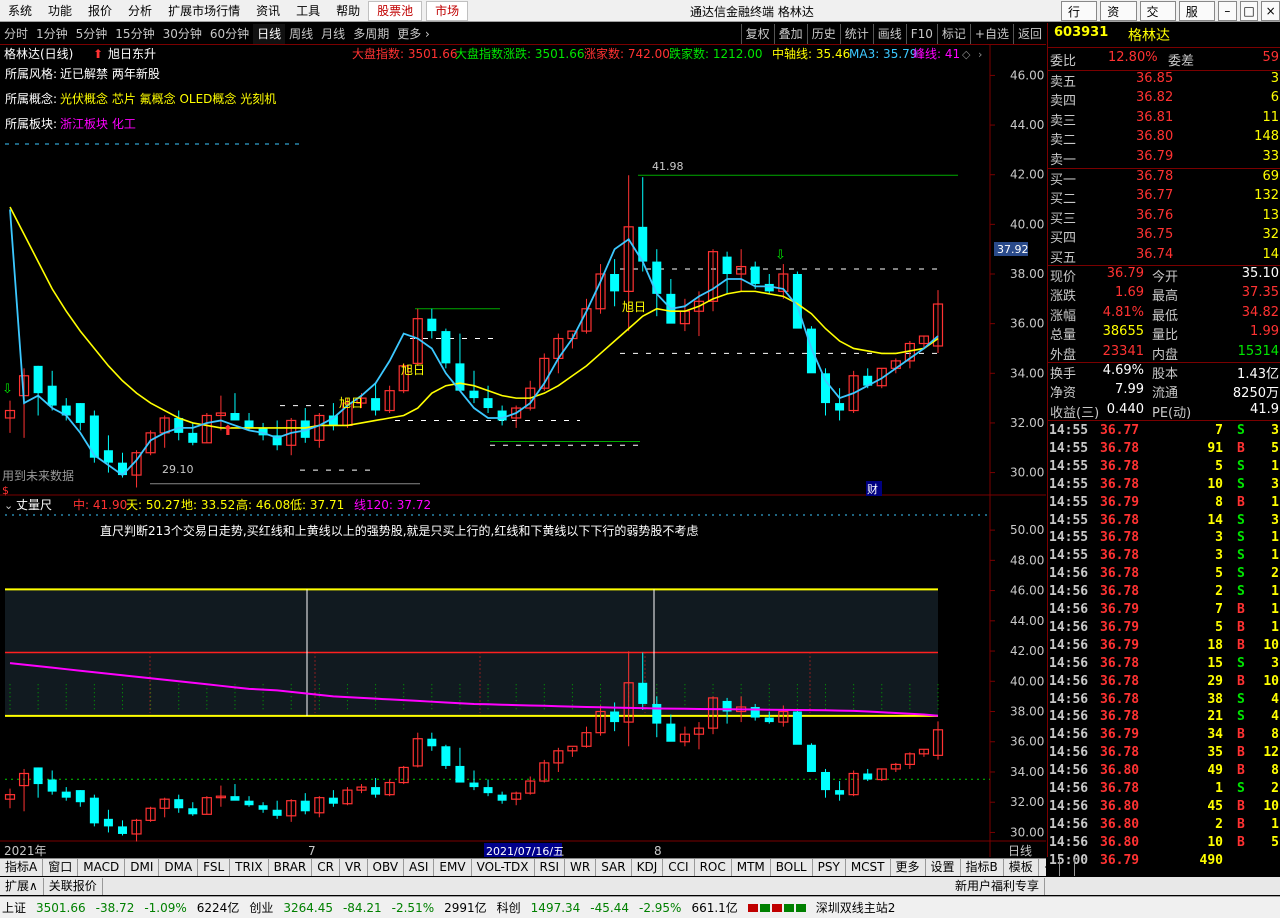 This screenshot has width=1280, height=918. Describe the element at coordinates (20, 11) in the screenshot. I see `menu-item-system: 系统` at that location.